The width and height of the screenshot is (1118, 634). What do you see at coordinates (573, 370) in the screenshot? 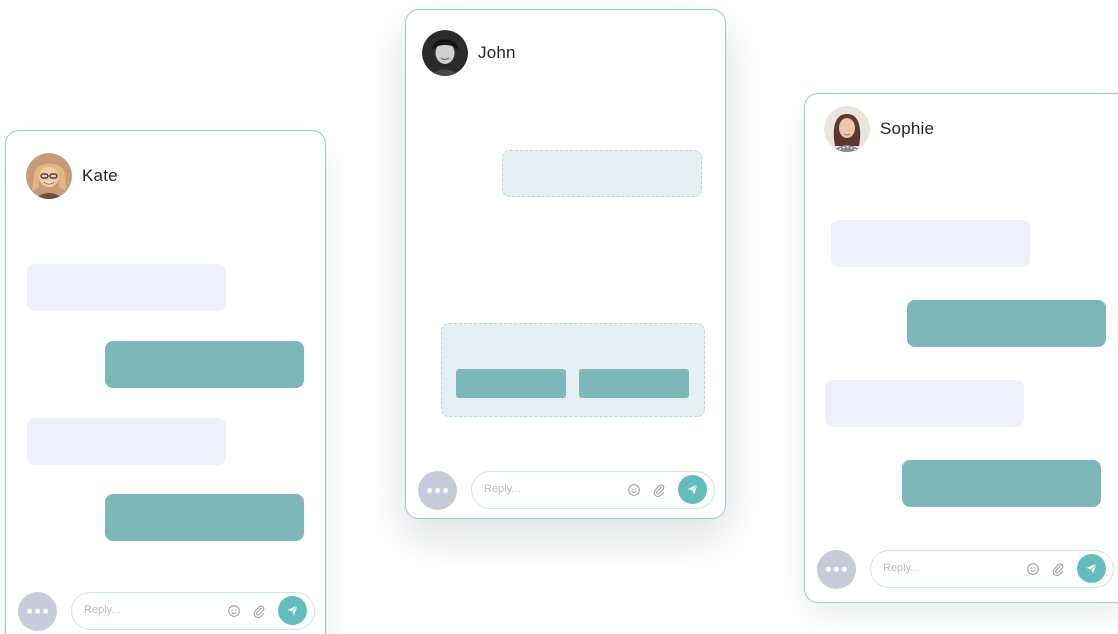
I see `action-card` at bounding box center [573, 370].